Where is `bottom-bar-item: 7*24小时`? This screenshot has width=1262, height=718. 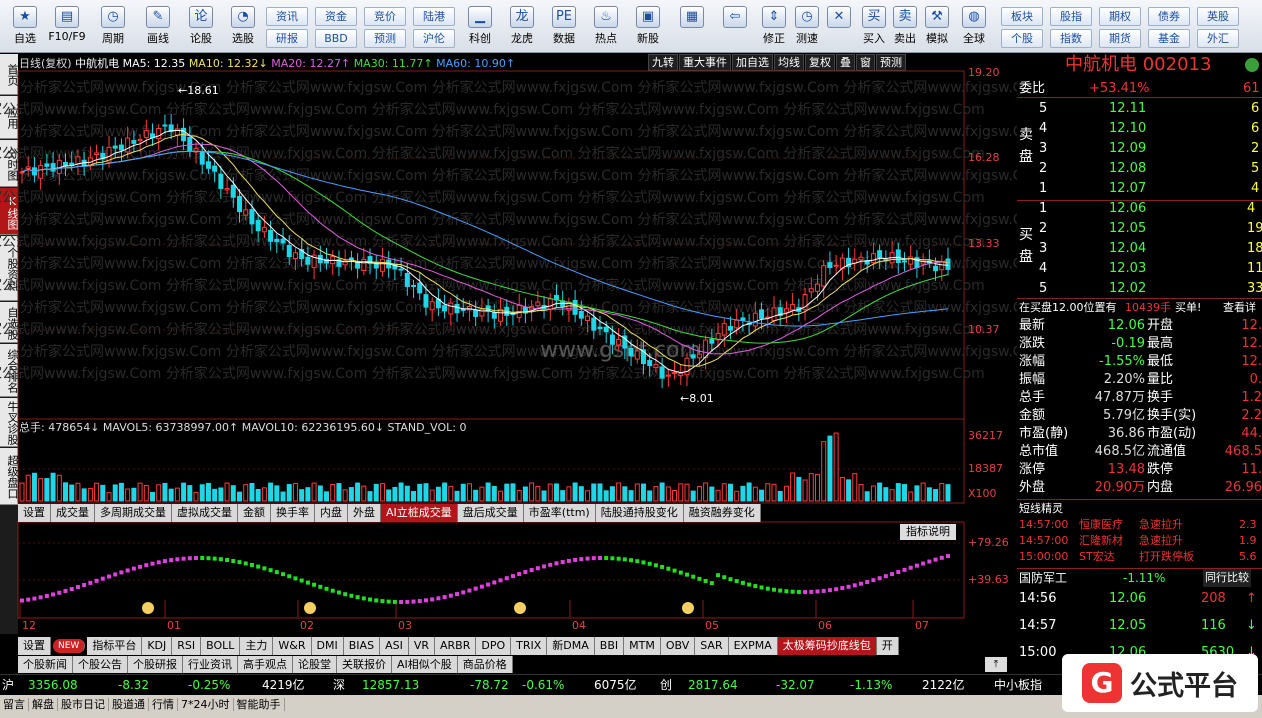 bottom-bar-item: 7*24小时 is located at coordinates (206, 704).